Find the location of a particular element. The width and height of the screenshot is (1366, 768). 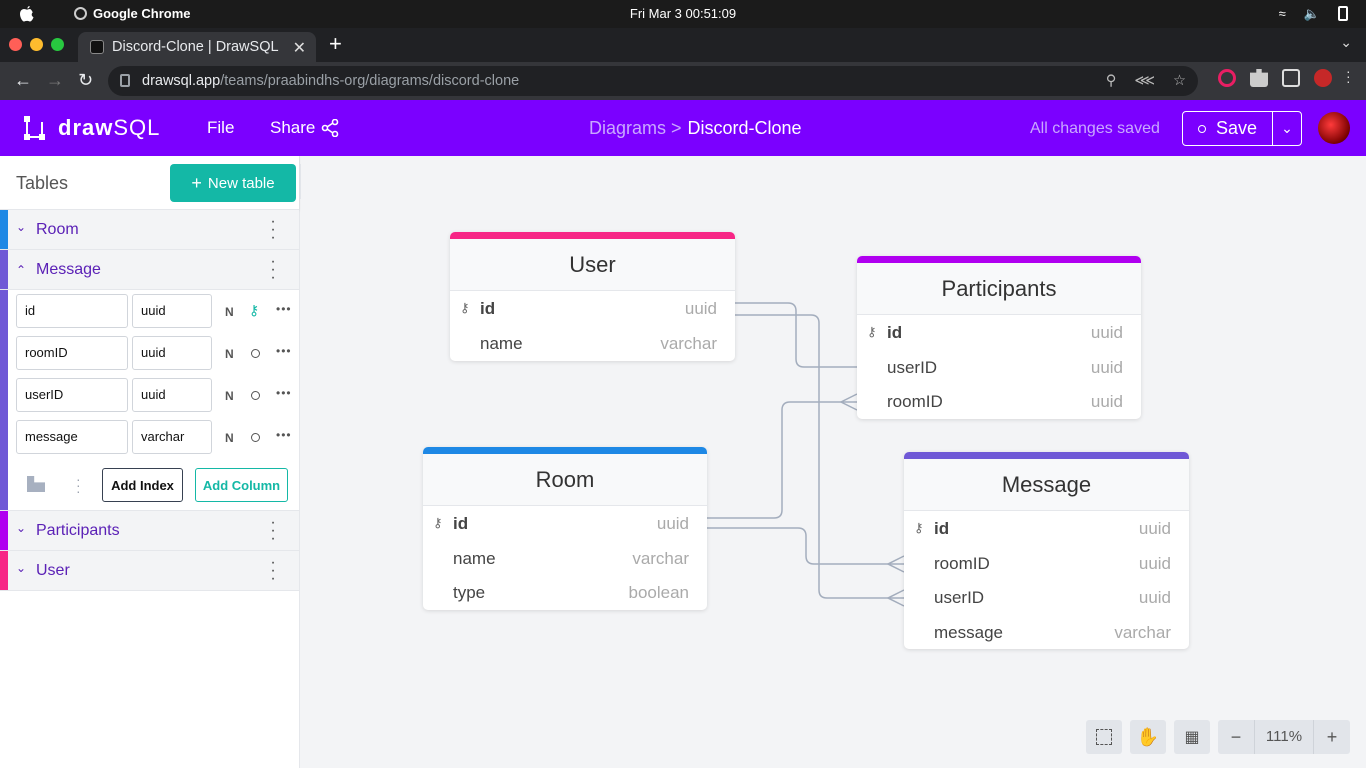

table-item-participants: ⌄ Participants · · · is located at coordinates (149, 531).